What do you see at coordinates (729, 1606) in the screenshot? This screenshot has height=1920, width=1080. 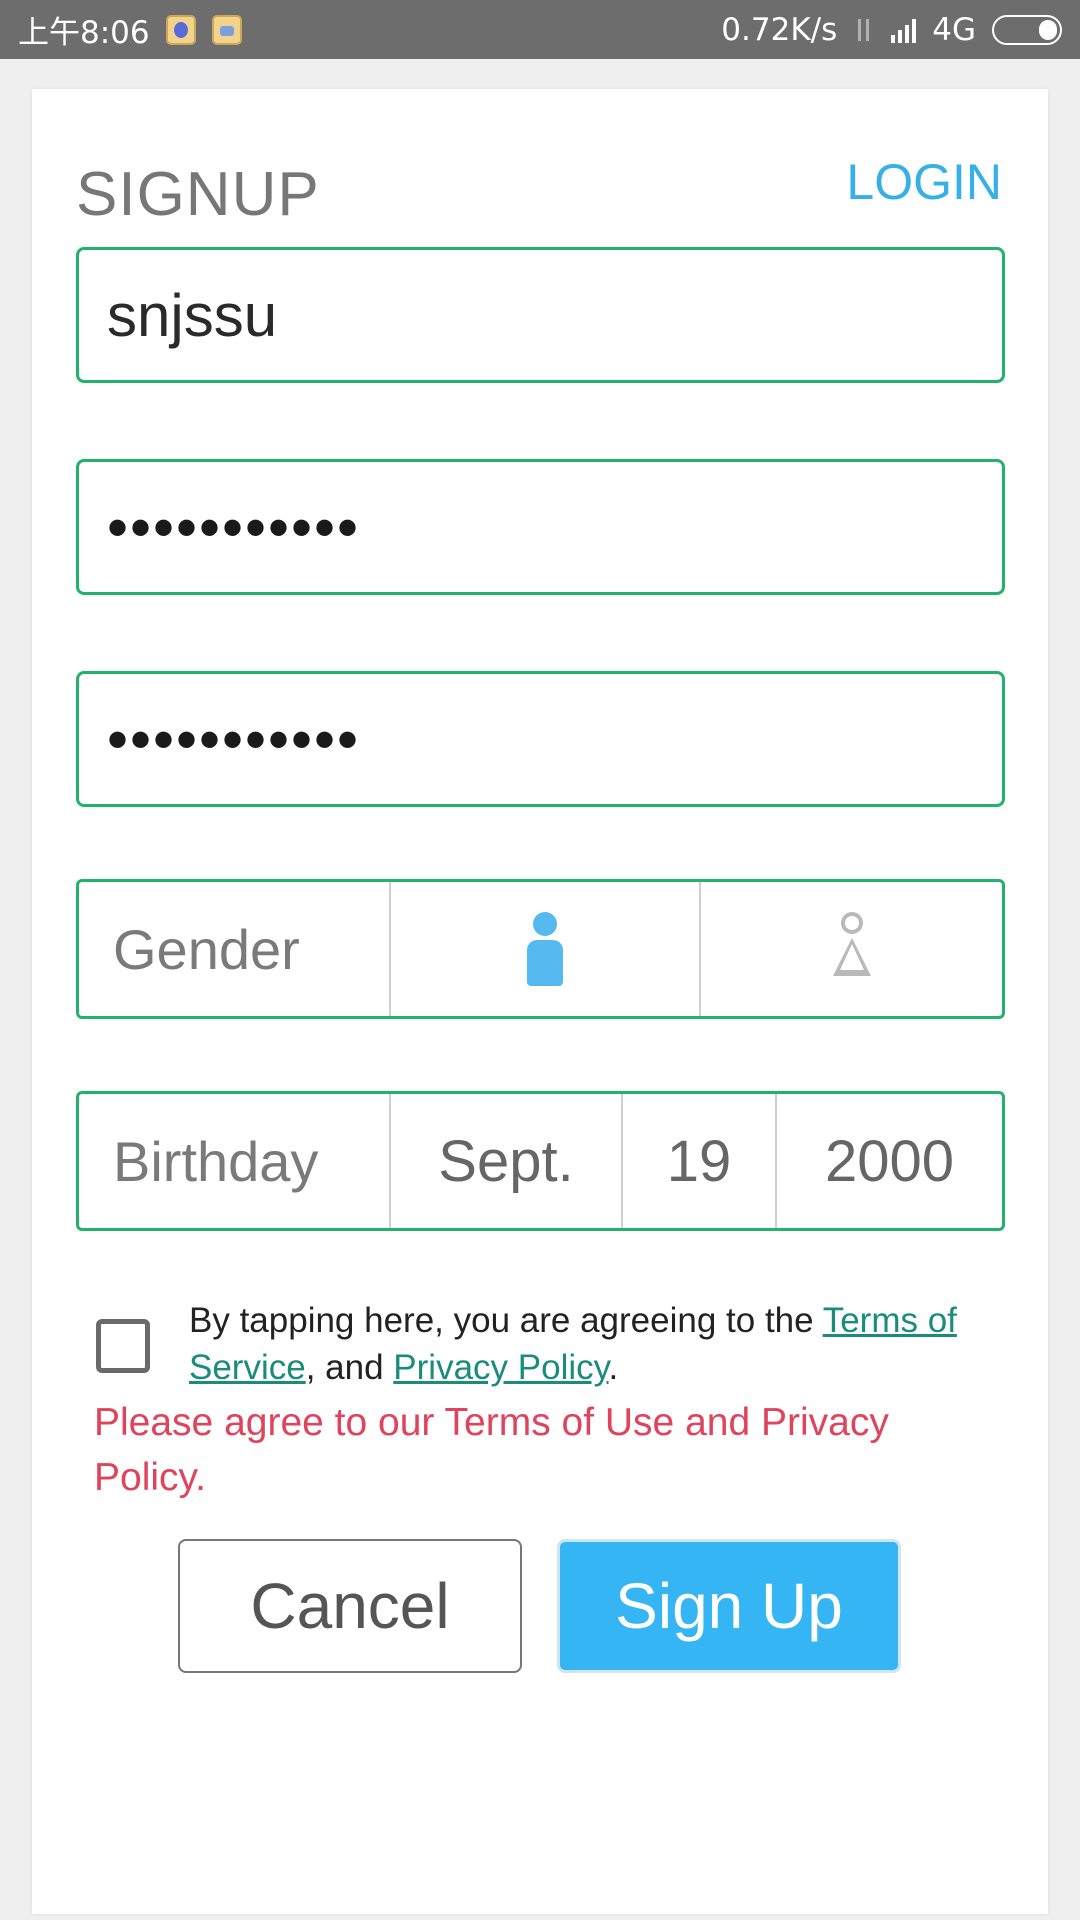 I see `signup-button: Sign Up` at bounding box center [729, 1606].